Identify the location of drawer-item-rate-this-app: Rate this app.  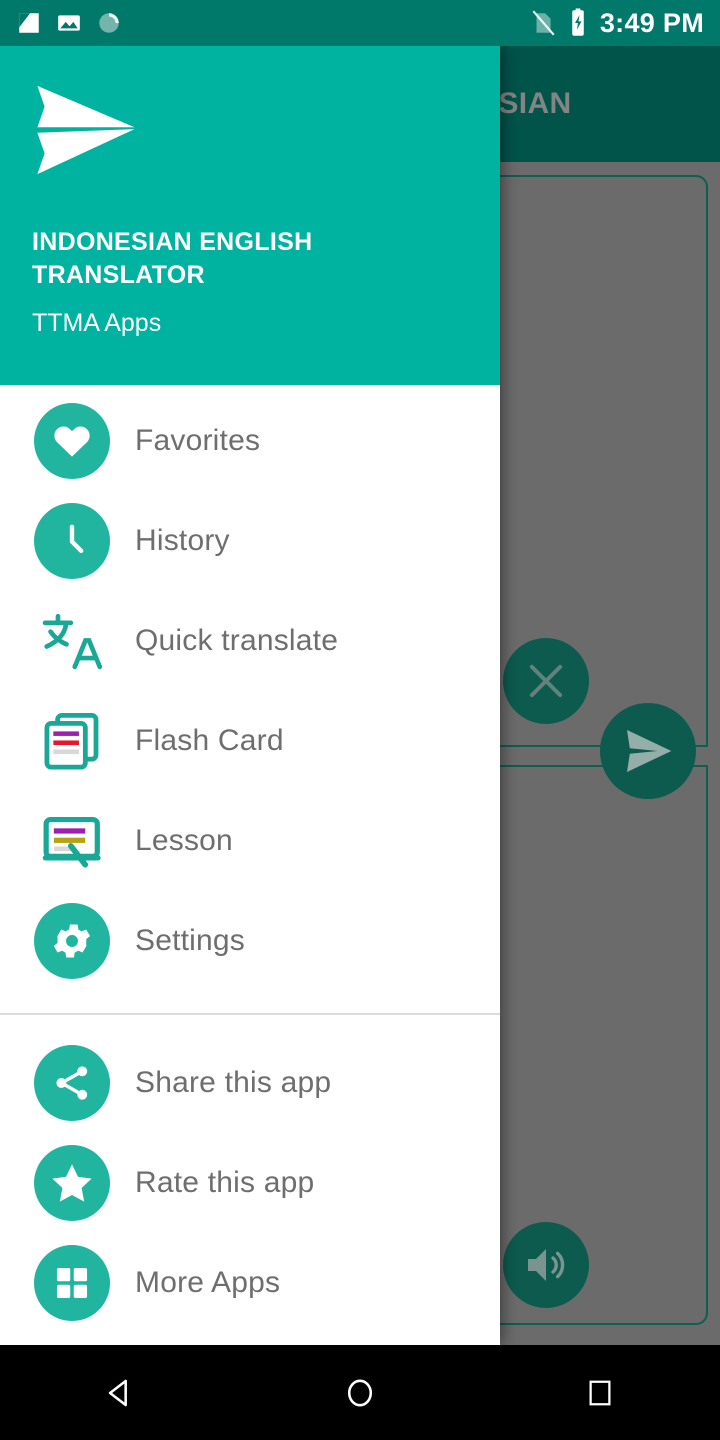
(250, 1183).